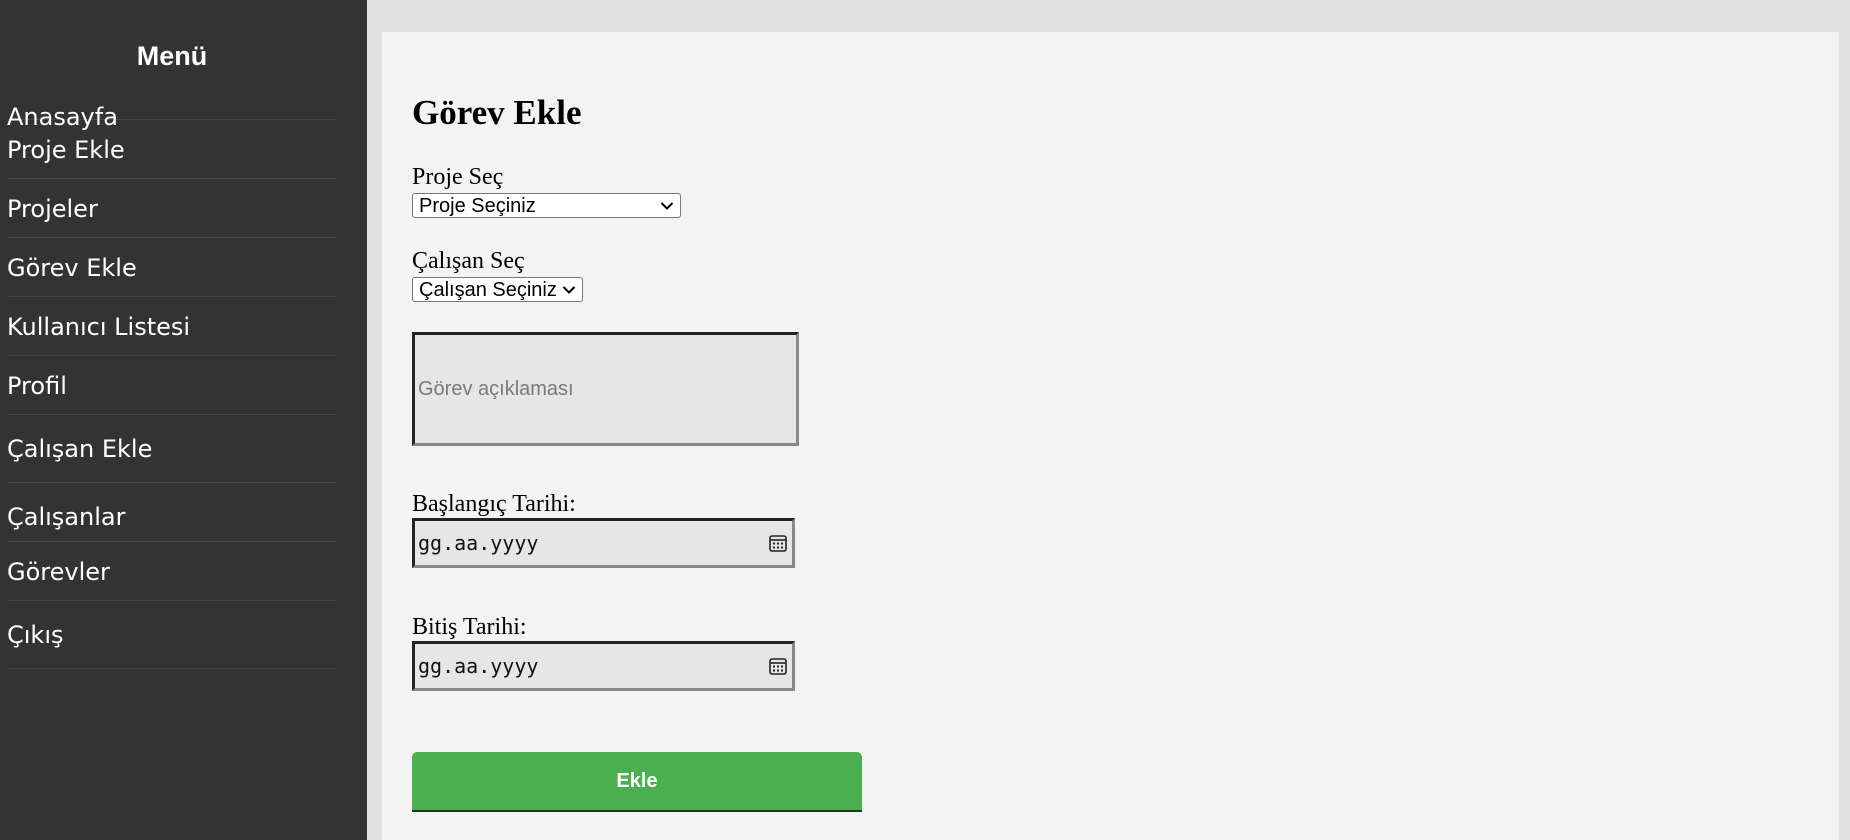 The width and height of the screenshot is (1850, 840). Describe the element at coordinates (171, 449) in the screenshot. I see `sidebar-item-calisan-ekle: Çalışan Ekle` at that location.